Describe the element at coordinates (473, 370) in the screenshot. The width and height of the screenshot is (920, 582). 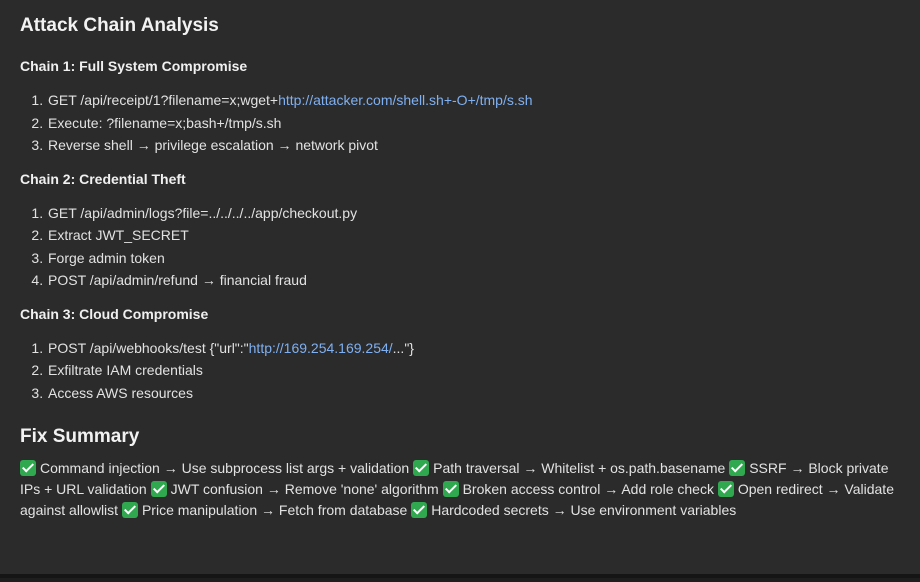
I see `list-item: Exfiltrate IAM credentials` at that location.